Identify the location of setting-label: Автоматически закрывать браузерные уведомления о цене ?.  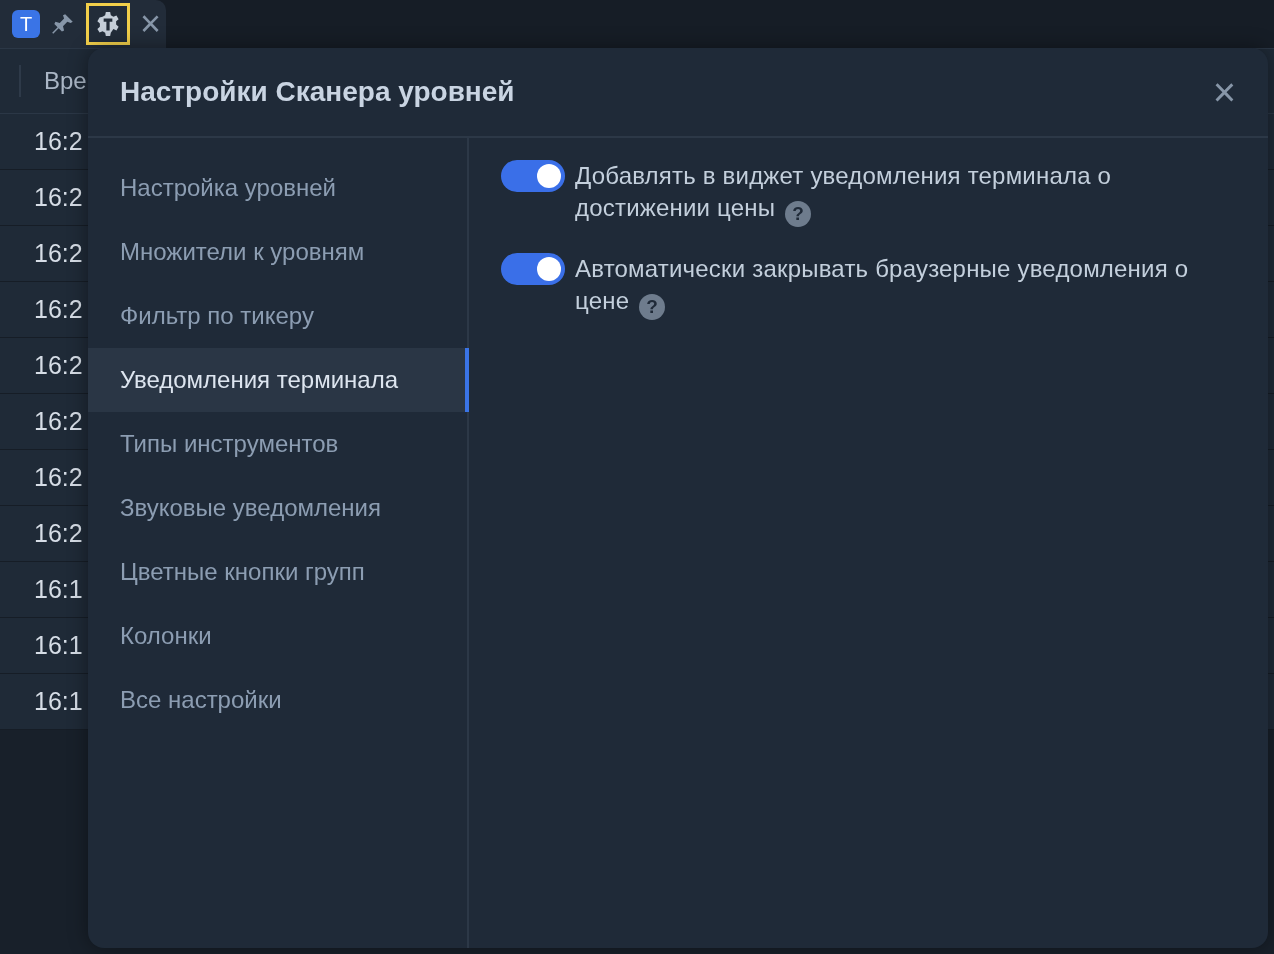
(911, 286).